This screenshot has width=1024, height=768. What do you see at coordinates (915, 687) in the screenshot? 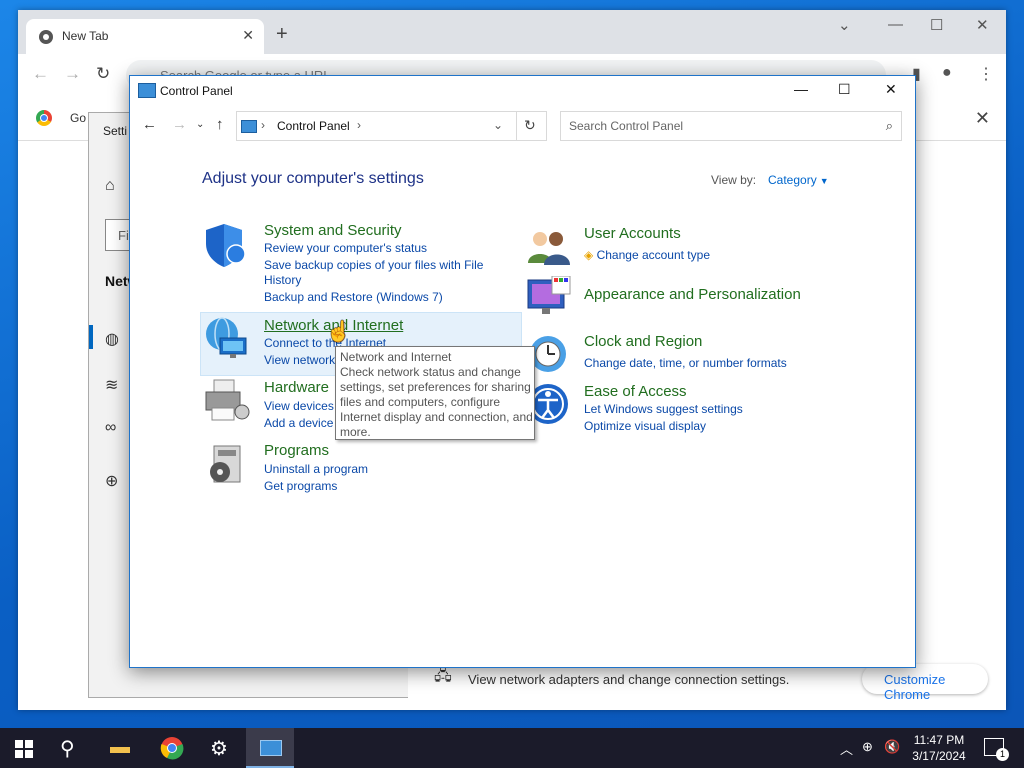
I see `customize-label: Customize Chrome` at bounding box center [915, 687].